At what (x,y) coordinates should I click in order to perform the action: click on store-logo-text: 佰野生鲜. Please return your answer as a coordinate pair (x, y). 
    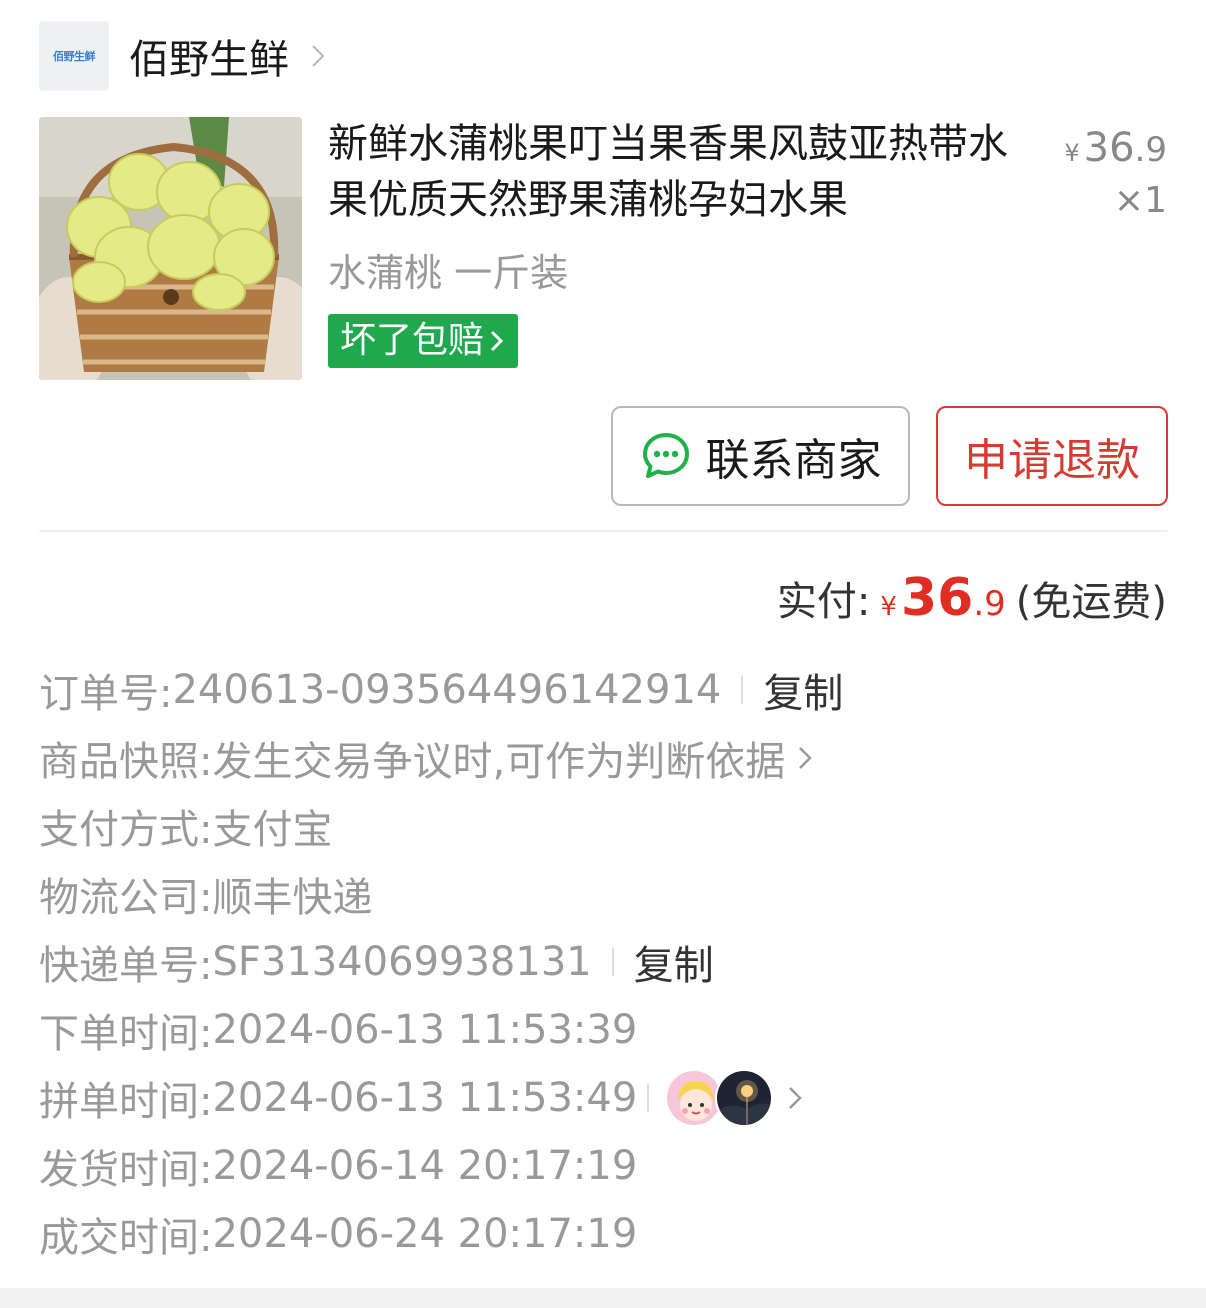
    Looking at the image, I should click on (74, 56).